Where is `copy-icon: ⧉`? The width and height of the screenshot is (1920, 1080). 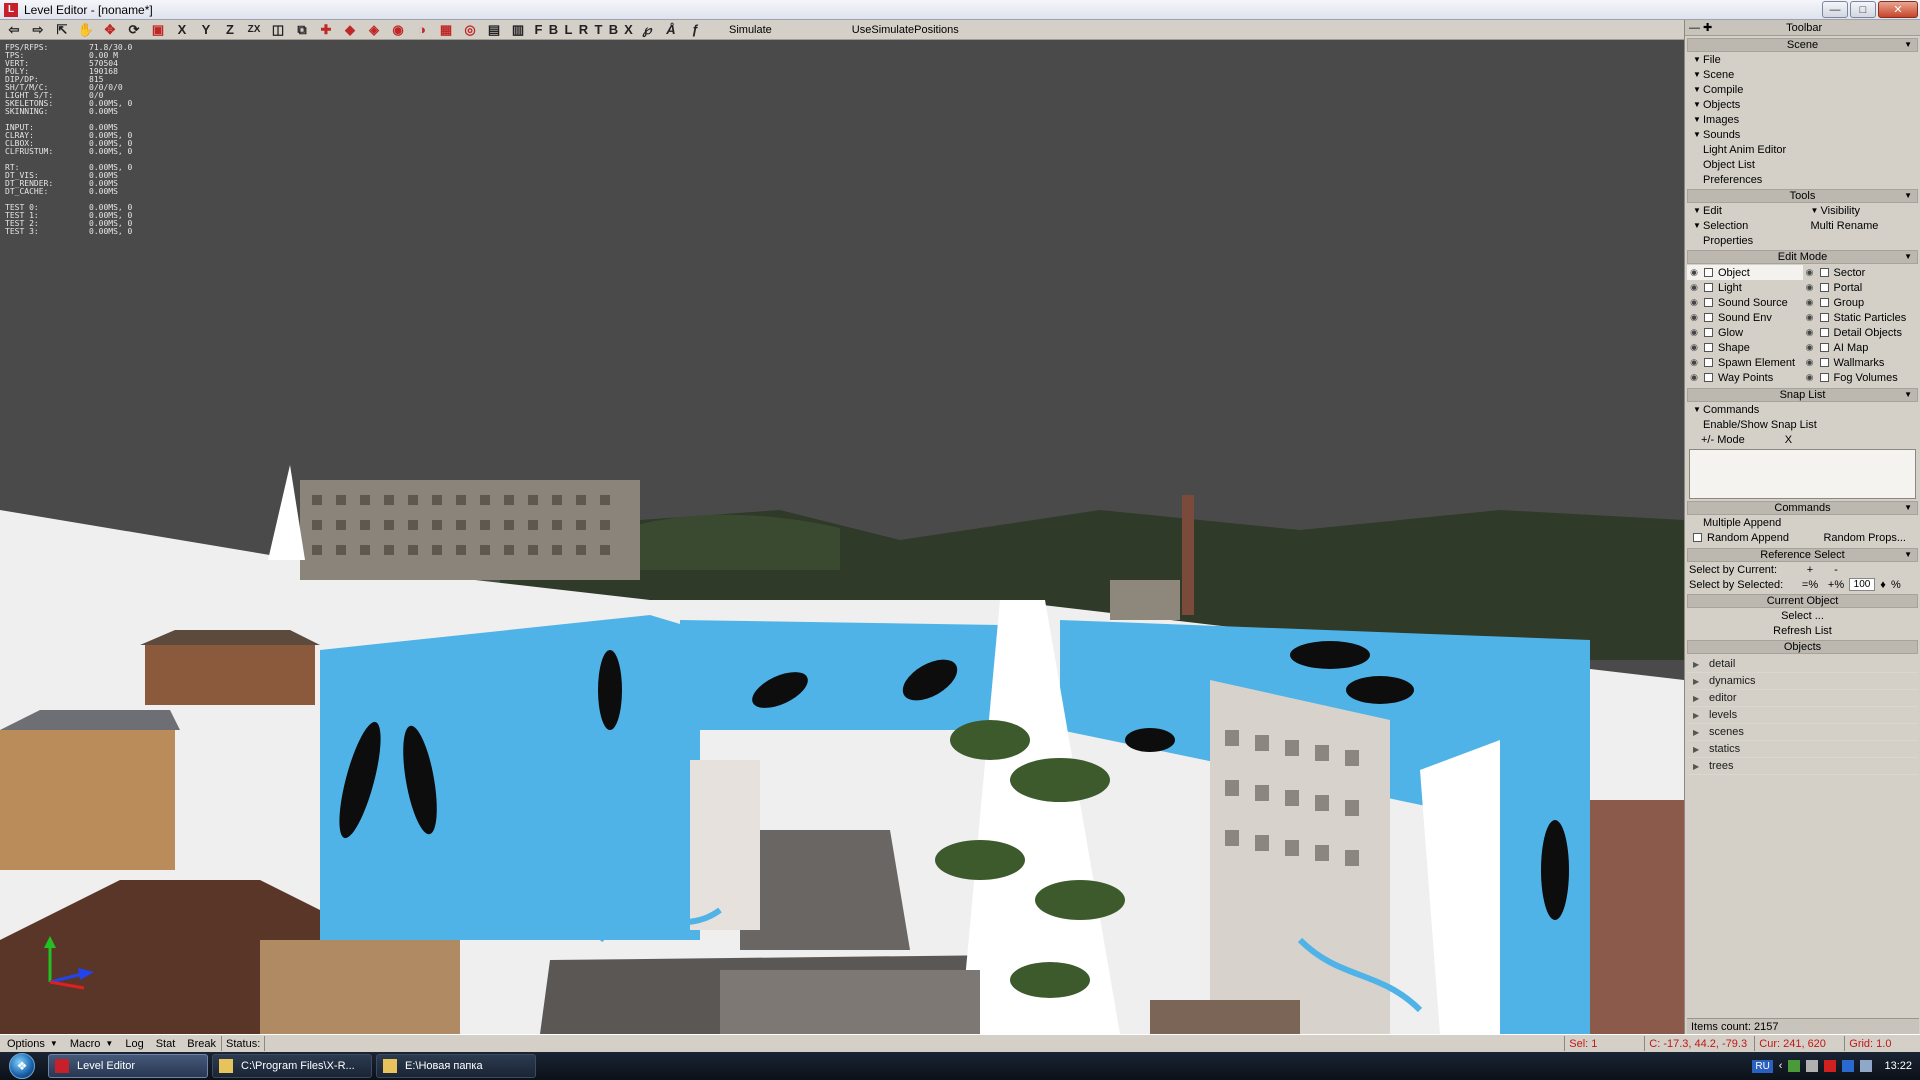
copy-icon: ⧉ is located at coordinates (302, 30).